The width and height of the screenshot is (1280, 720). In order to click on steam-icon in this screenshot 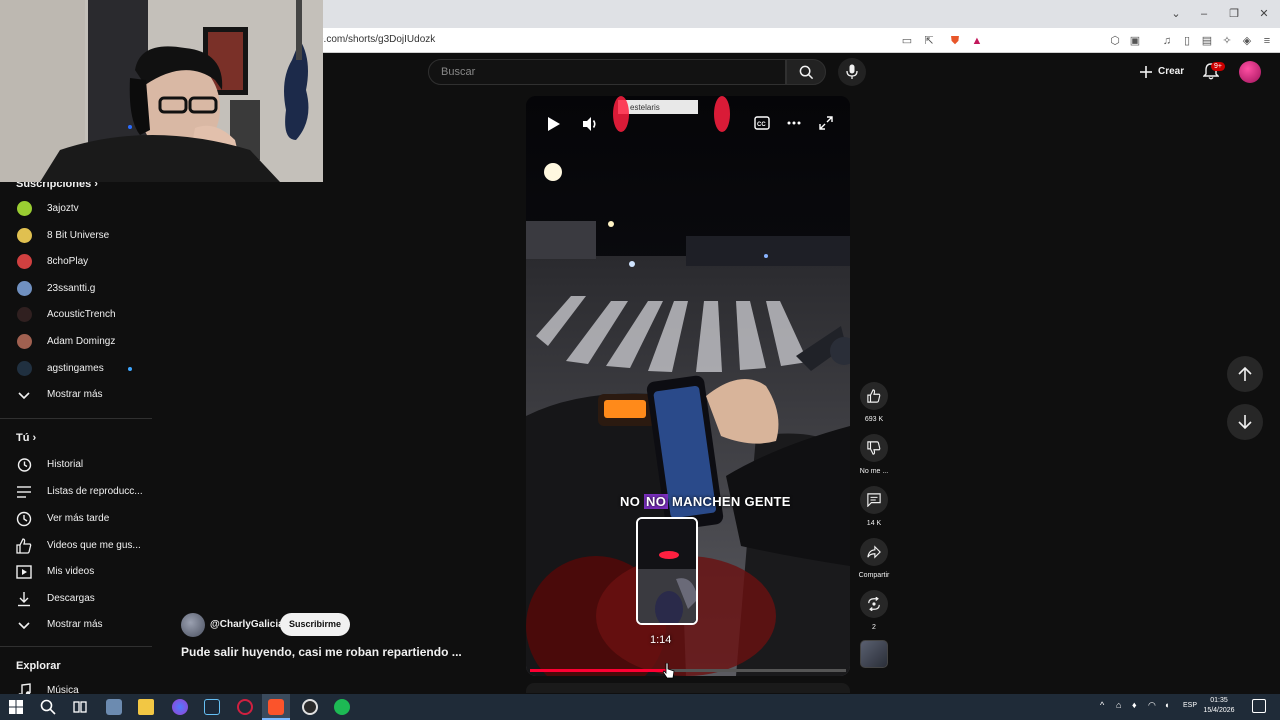, I will do `click(212, 707)`.